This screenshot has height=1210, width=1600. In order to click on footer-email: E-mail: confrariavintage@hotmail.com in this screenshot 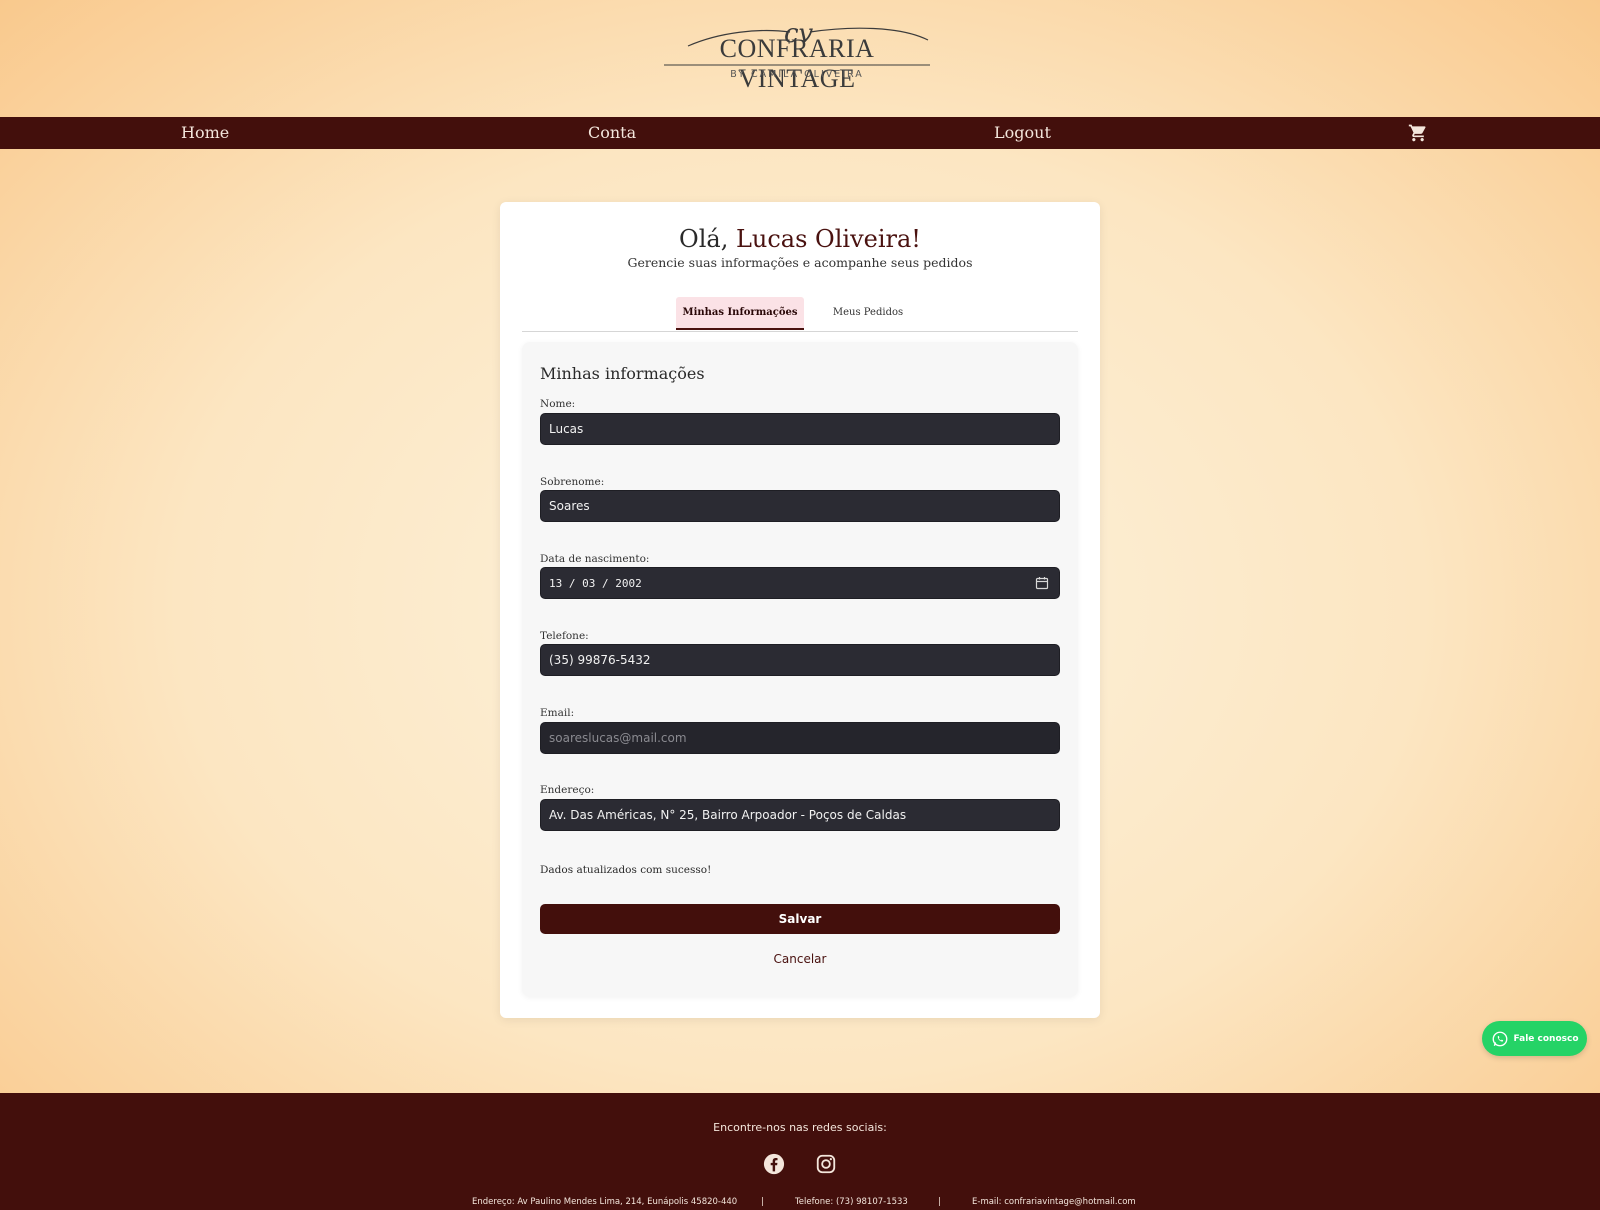, I will do `click(1054, 1202)`.